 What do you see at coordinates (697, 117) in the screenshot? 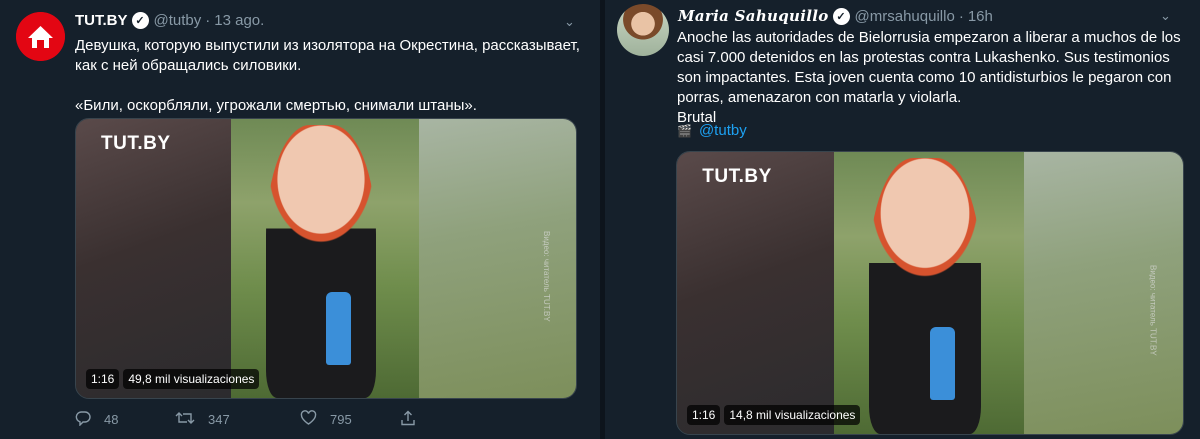
I see `tweet-text-line: Brutal` at bounding box center [697, 117].